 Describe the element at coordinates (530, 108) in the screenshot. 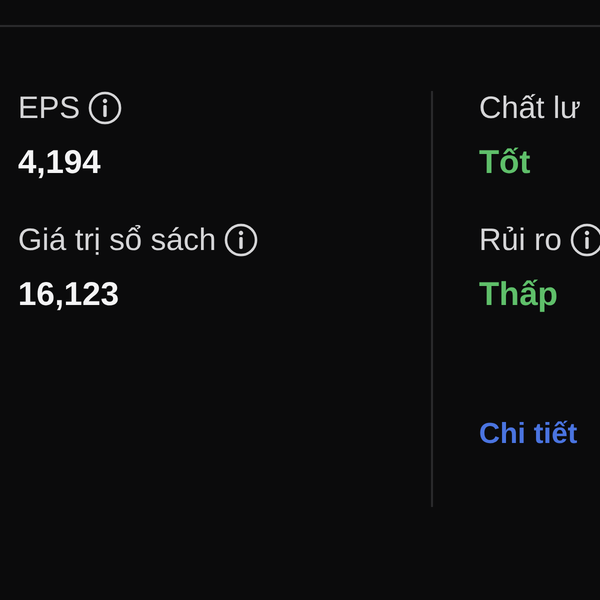

I see `metric-label: Chất lư` at that location.